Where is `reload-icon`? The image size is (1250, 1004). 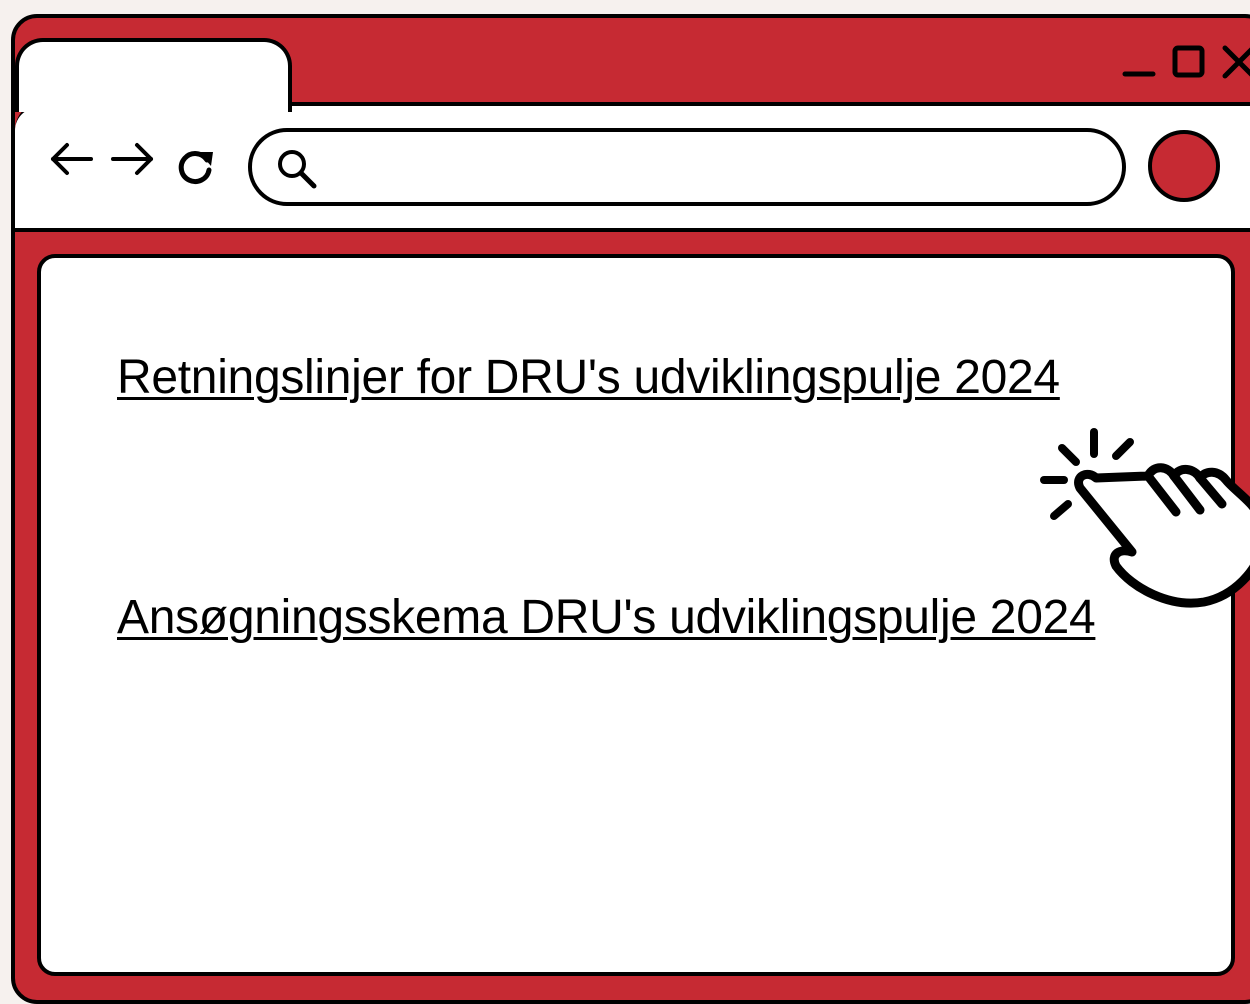 reload-icon is located at coordinates (195, 166).